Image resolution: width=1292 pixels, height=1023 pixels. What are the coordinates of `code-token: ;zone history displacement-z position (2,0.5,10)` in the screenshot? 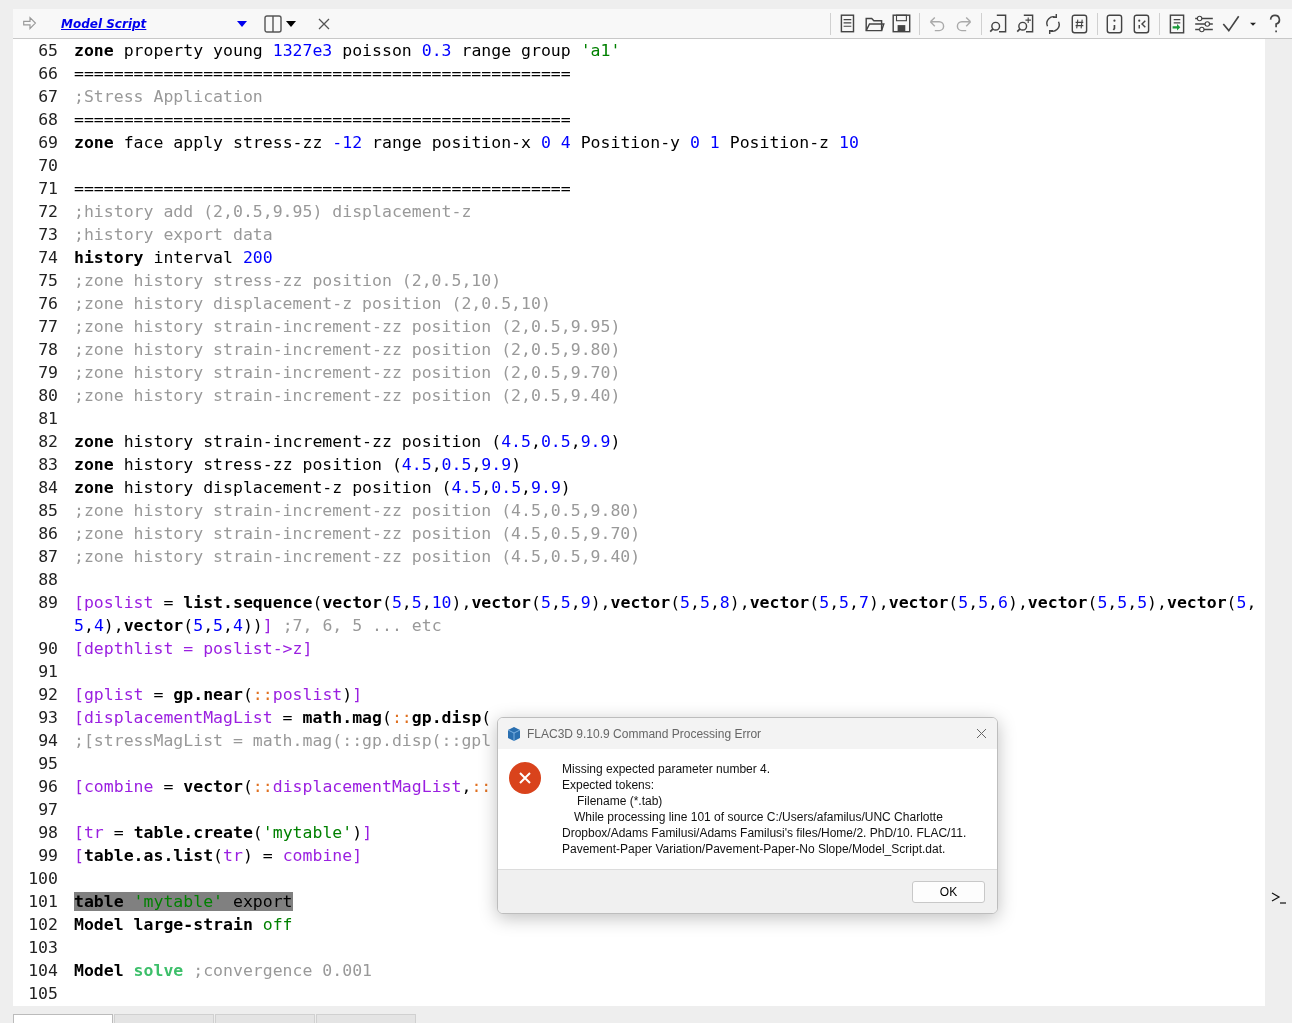 It's located at (312, 303).